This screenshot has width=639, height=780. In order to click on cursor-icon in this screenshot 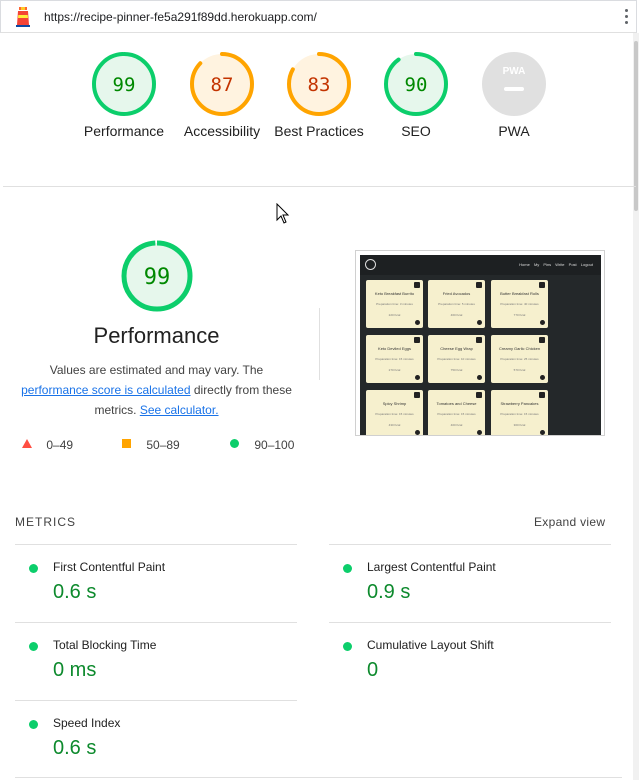, I will do `click(283, 213)`.